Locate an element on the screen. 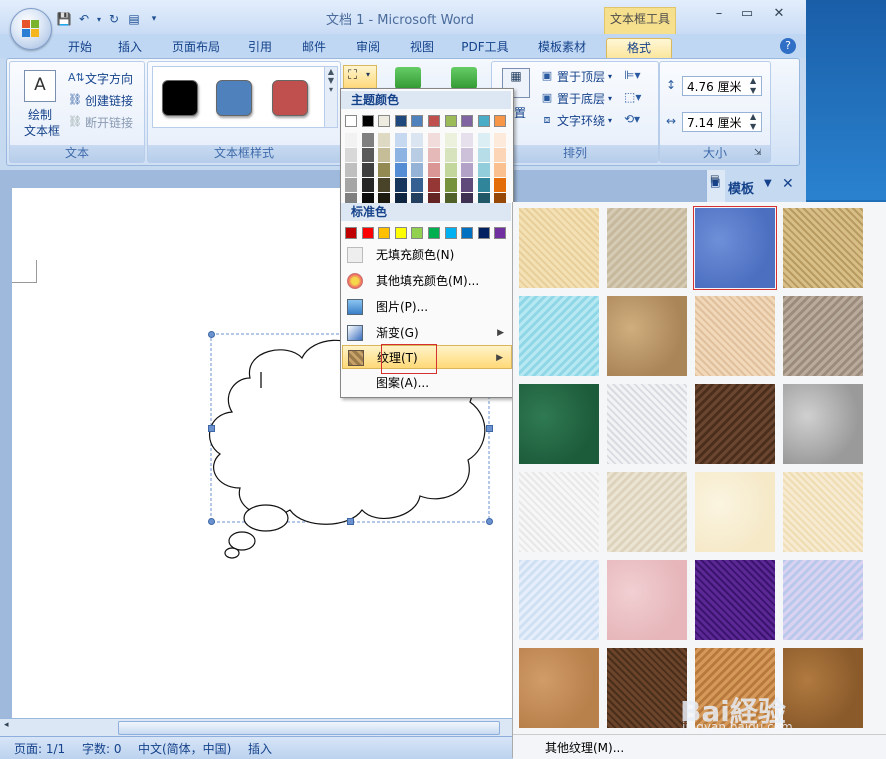 This screenshot has width=886, height=759. texture-swatch-medium-wood is located at coordinates (823, 688).